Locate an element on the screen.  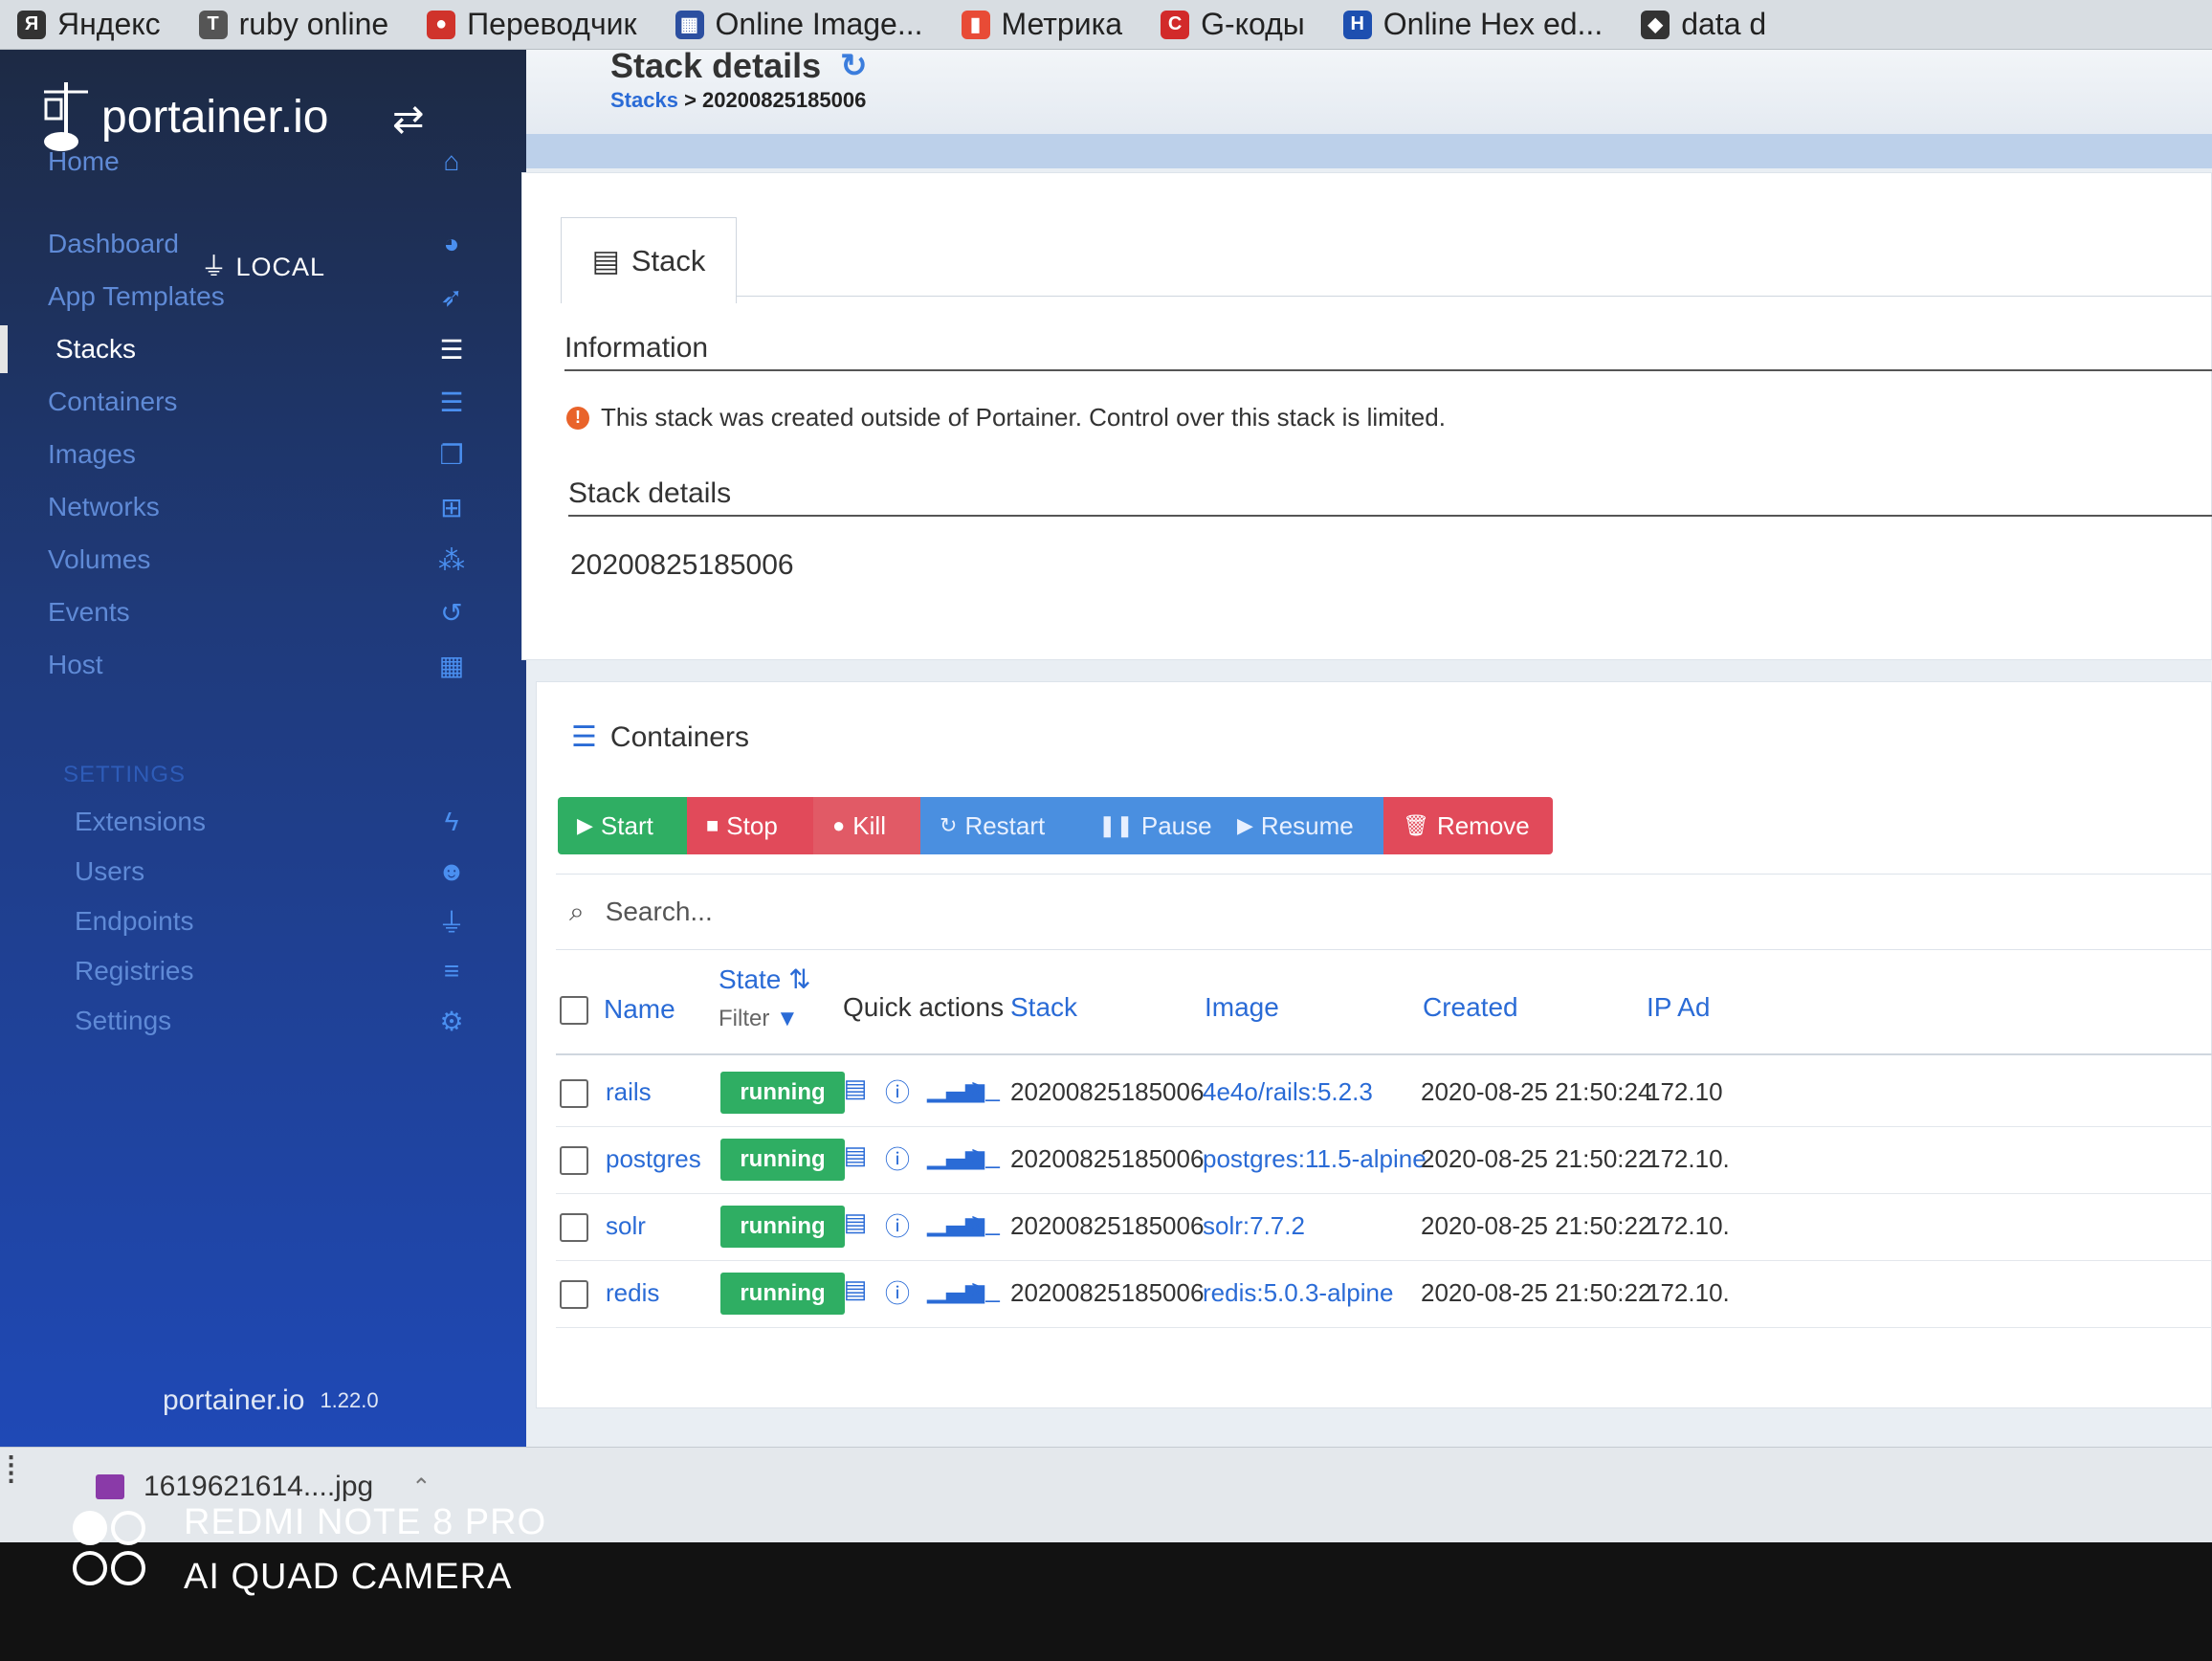
tab-stack: ▤ Stack is located at coordinates (649, 260).